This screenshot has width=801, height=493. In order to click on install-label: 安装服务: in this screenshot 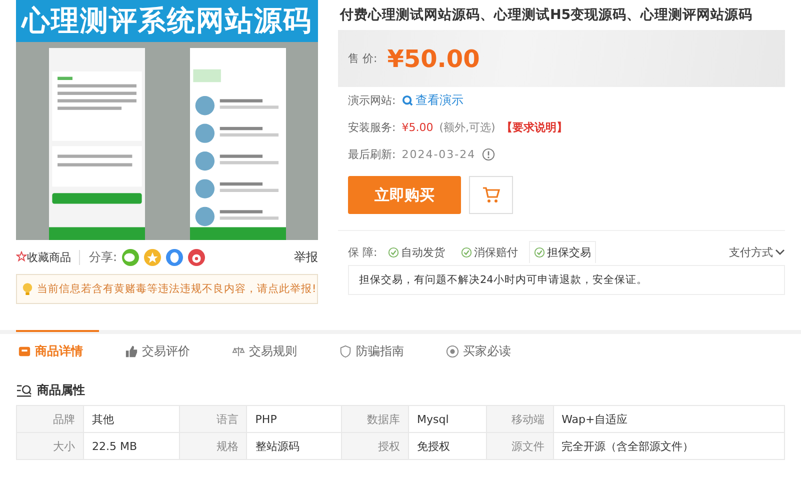, I will do `click(372, 127)`.